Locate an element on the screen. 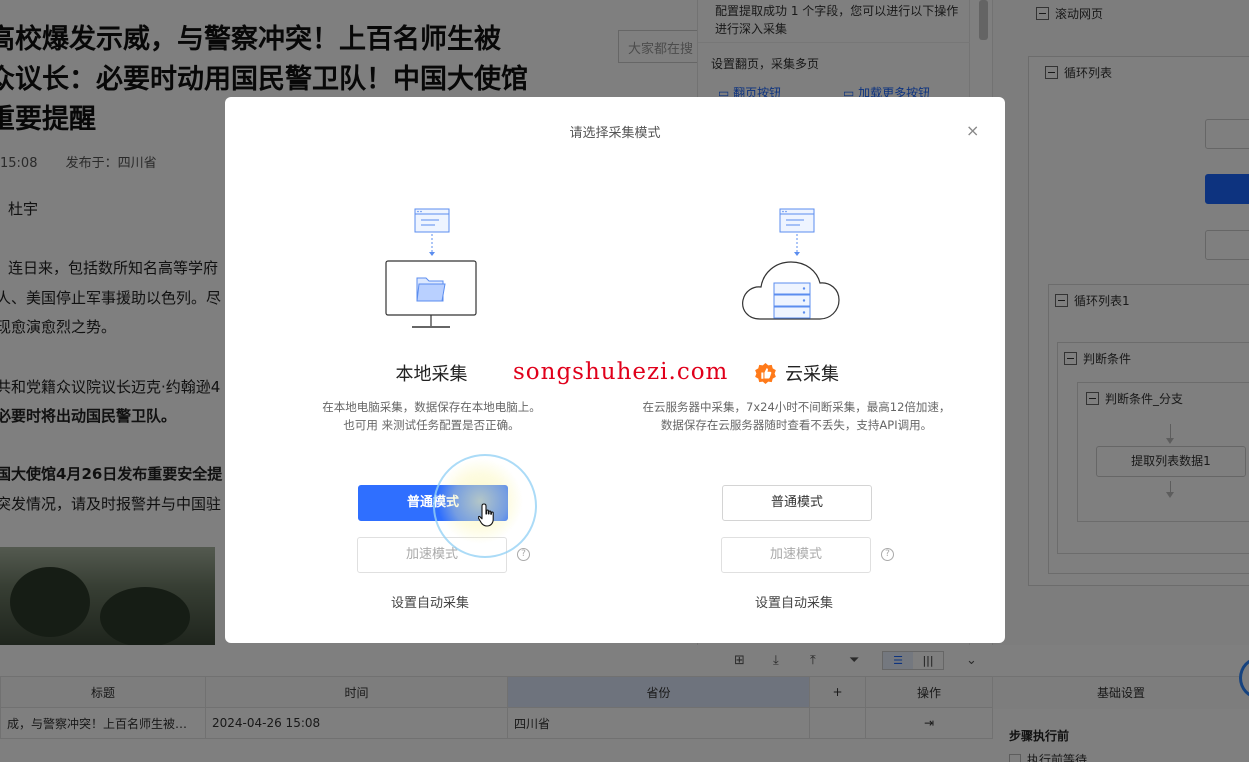 The height and width of the screenshot is (762, 1249). local-normal-mode-button: 普通模式 is located at coordinates (433, 503).